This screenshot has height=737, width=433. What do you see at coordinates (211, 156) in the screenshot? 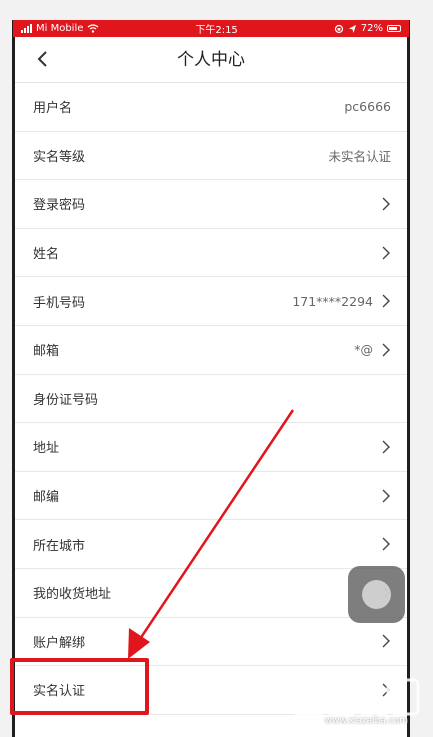
I see `list-item: 实名等级 未实名认证` at bounding box center [211, 156].